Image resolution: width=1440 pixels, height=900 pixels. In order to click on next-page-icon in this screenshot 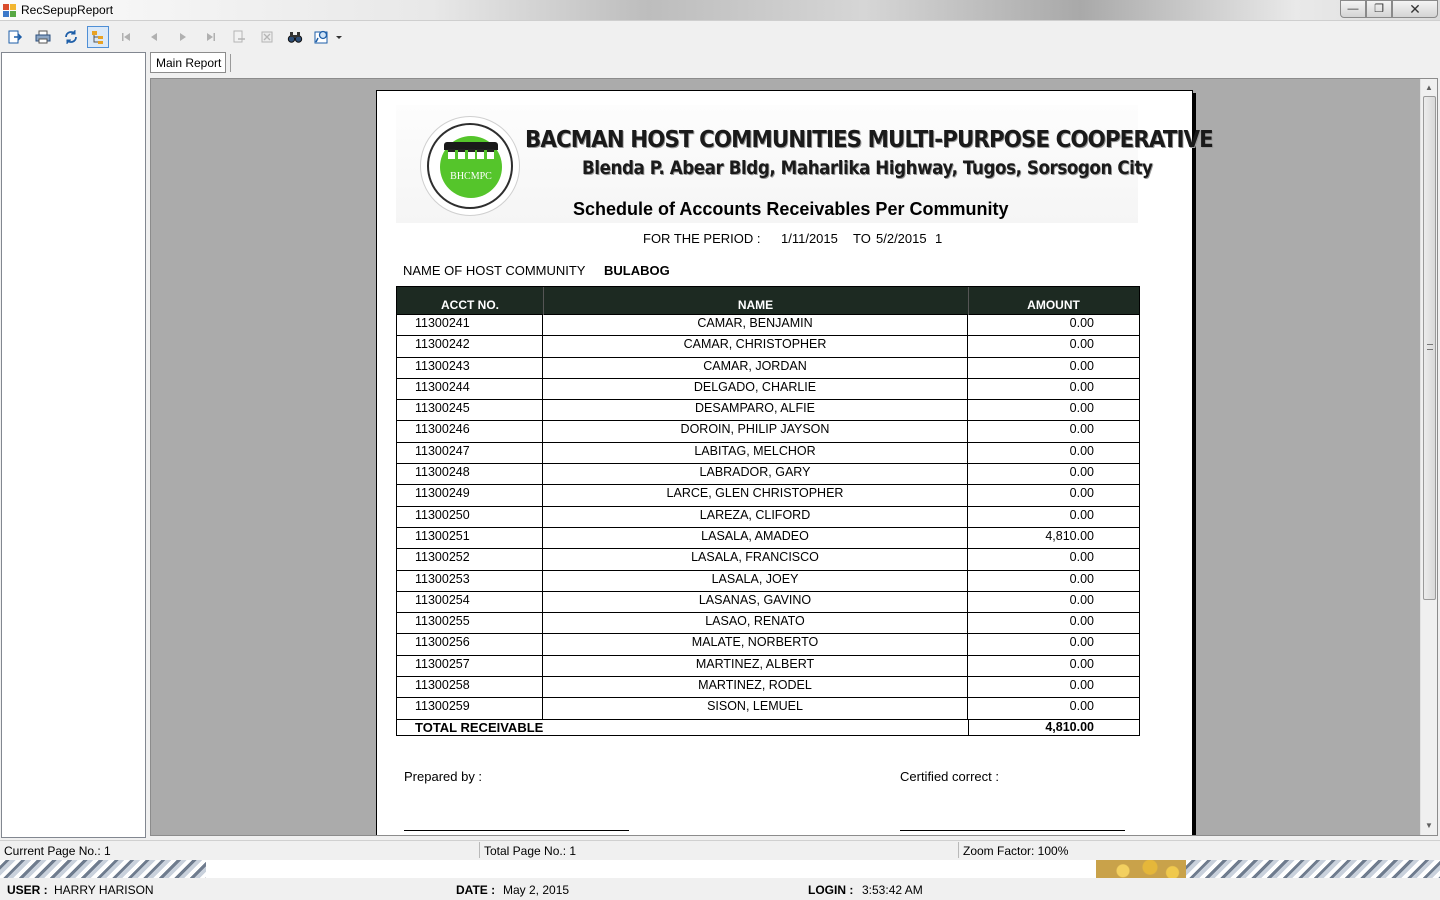, I will do `click(183, 37)`.